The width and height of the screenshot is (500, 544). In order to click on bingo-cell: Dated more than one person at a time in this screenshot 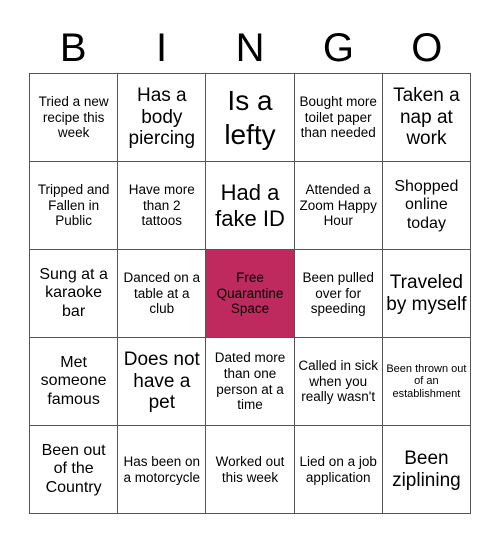, I will do `click(250, 382)`.